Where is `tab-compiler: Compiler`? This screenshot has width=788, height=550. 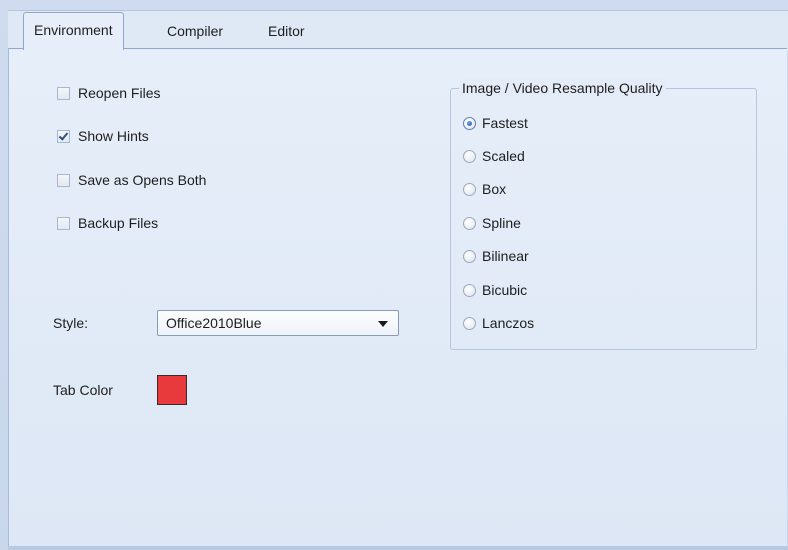 tab-compiler: Compiler is located at coordinates (195, 31).